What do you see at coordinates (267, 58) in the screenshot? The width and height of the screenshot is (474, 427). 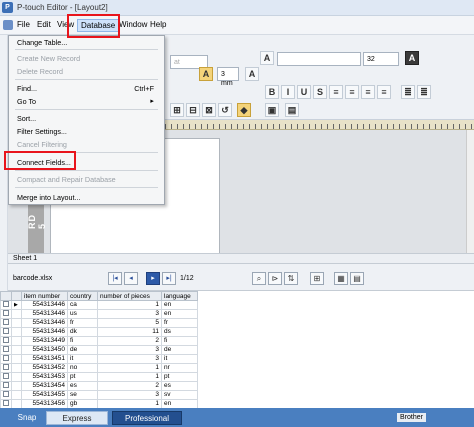 I see `text-style-icon: A` at bounding box center [267, 58].